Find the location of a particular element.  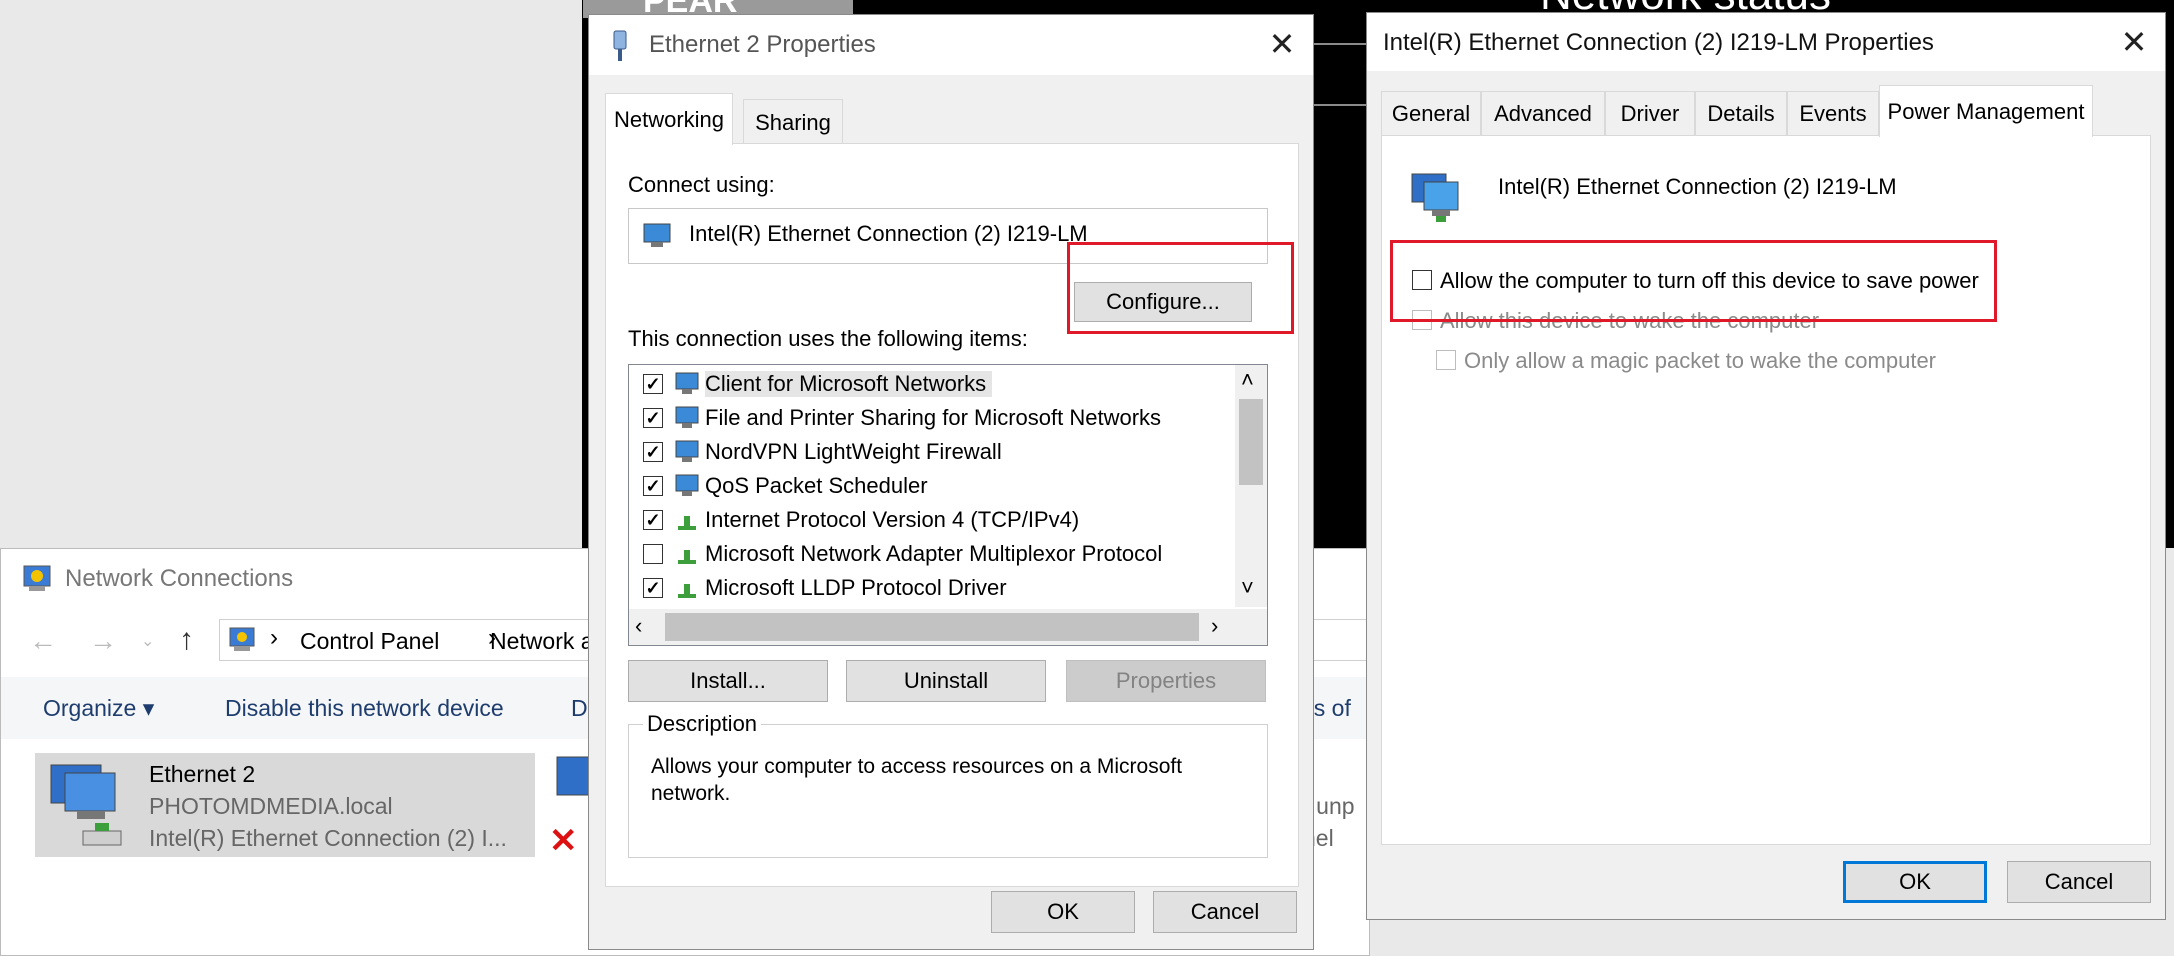

tab-sharing: Sharing is located at coordinates (793, 122).